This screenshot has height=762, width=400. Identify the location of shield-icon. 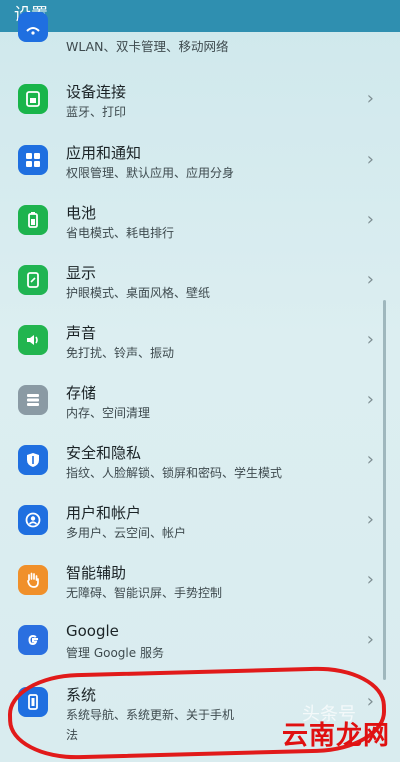
(33, 460).